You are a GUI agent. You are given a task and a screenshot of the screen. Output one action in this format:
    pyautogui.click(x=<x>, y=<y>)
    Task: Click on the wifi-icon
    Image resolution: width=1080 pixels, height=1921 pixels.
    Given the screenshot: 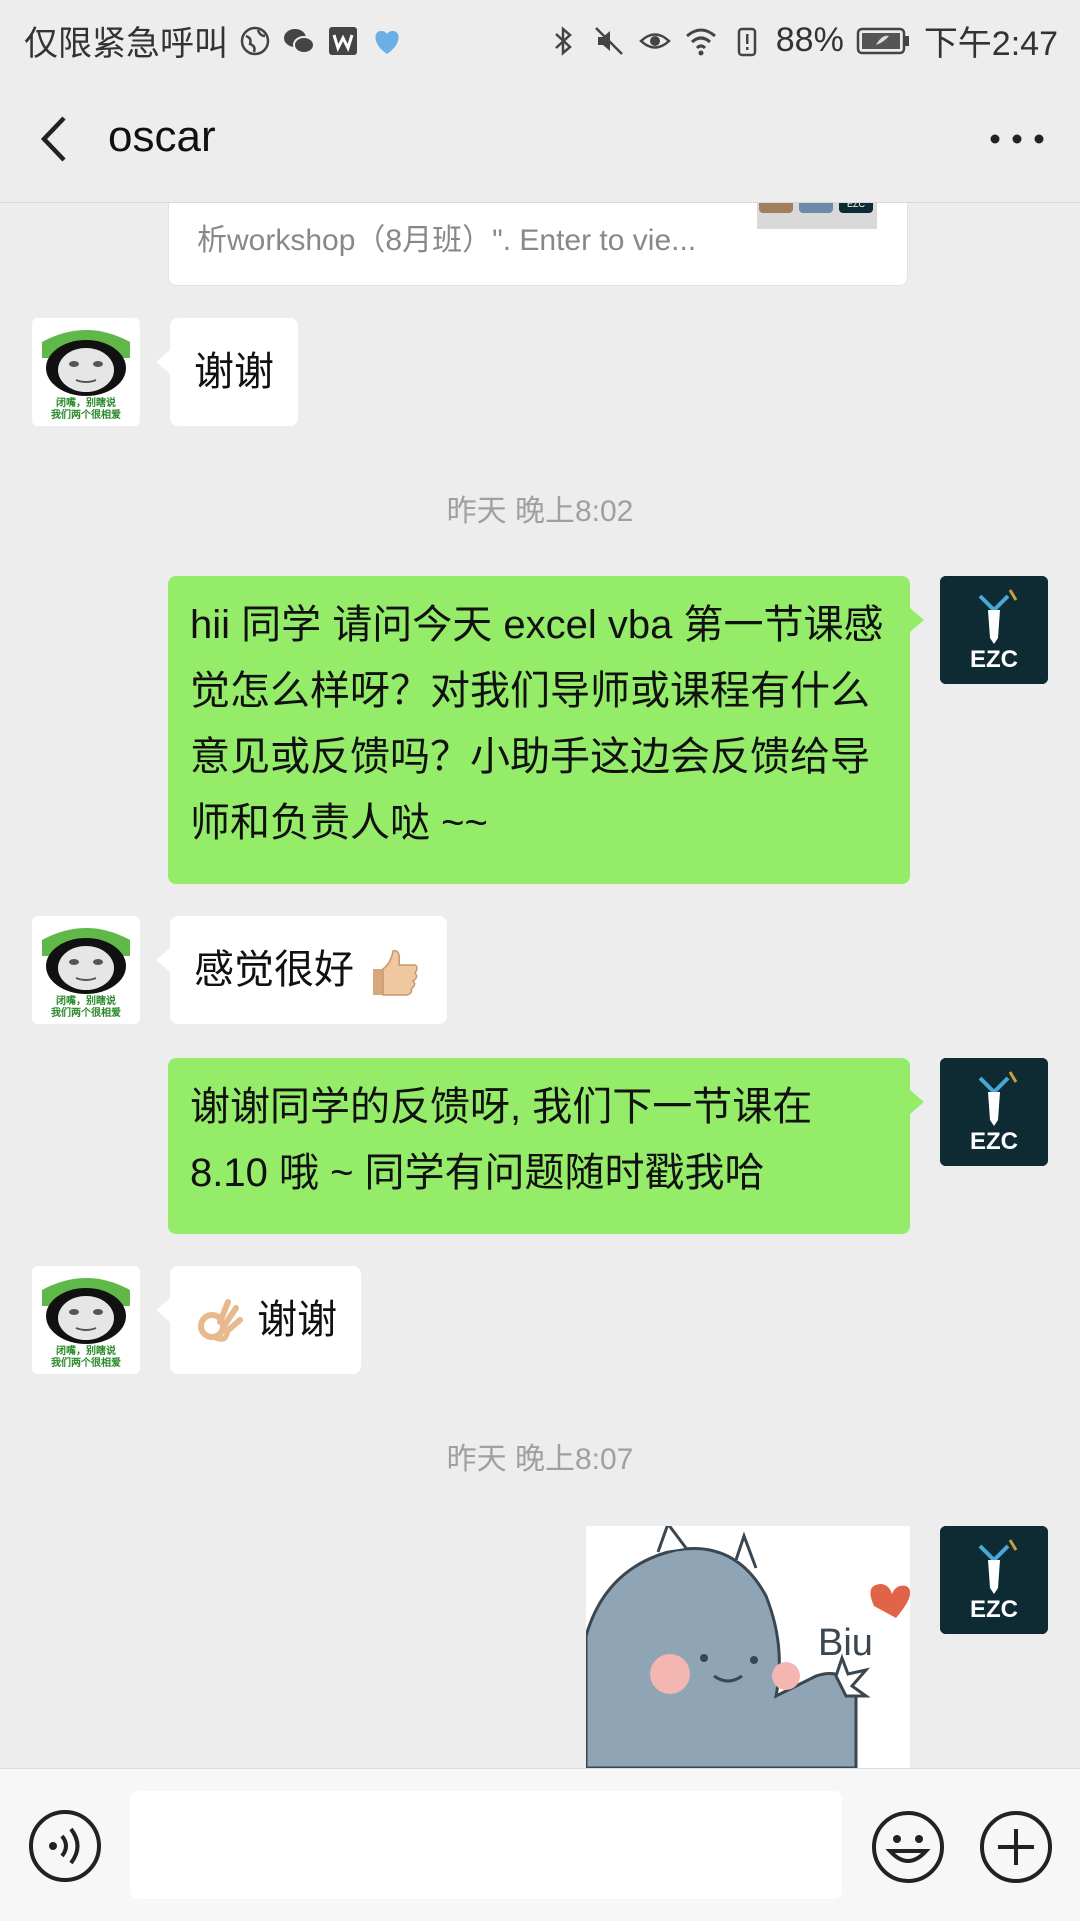 What is the action you would take?
    pyautogui.click(x=700, y=41)
    